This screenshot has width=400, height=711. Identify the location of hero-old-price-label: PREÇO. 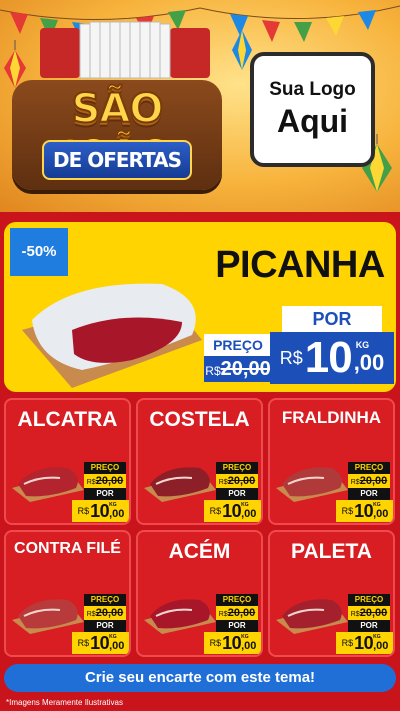
(238, 345).